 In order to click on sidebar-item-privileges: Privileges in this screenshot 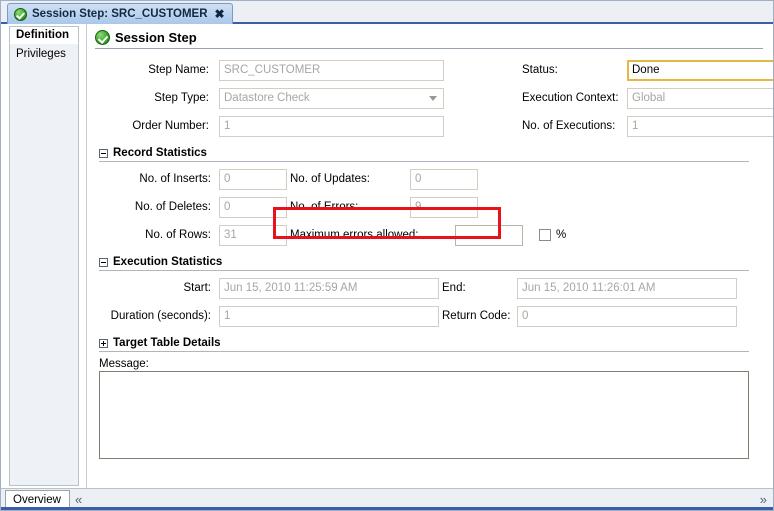, I will do `click(44, 54)`.